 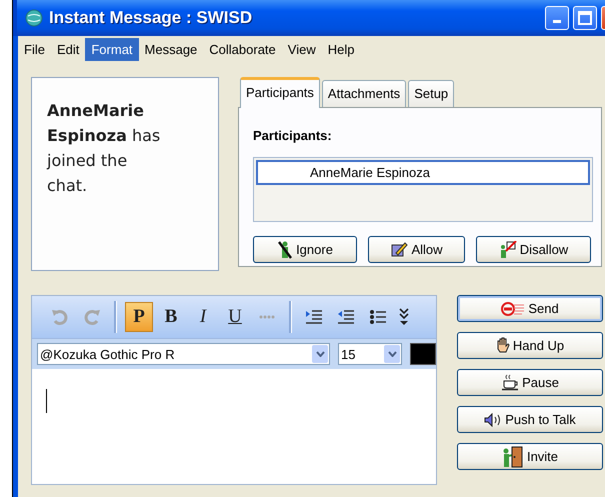 What do you see at coordinates (171, 49) in the screenshot?
I see `menu-item: Message` at bounding box center [171, 49].